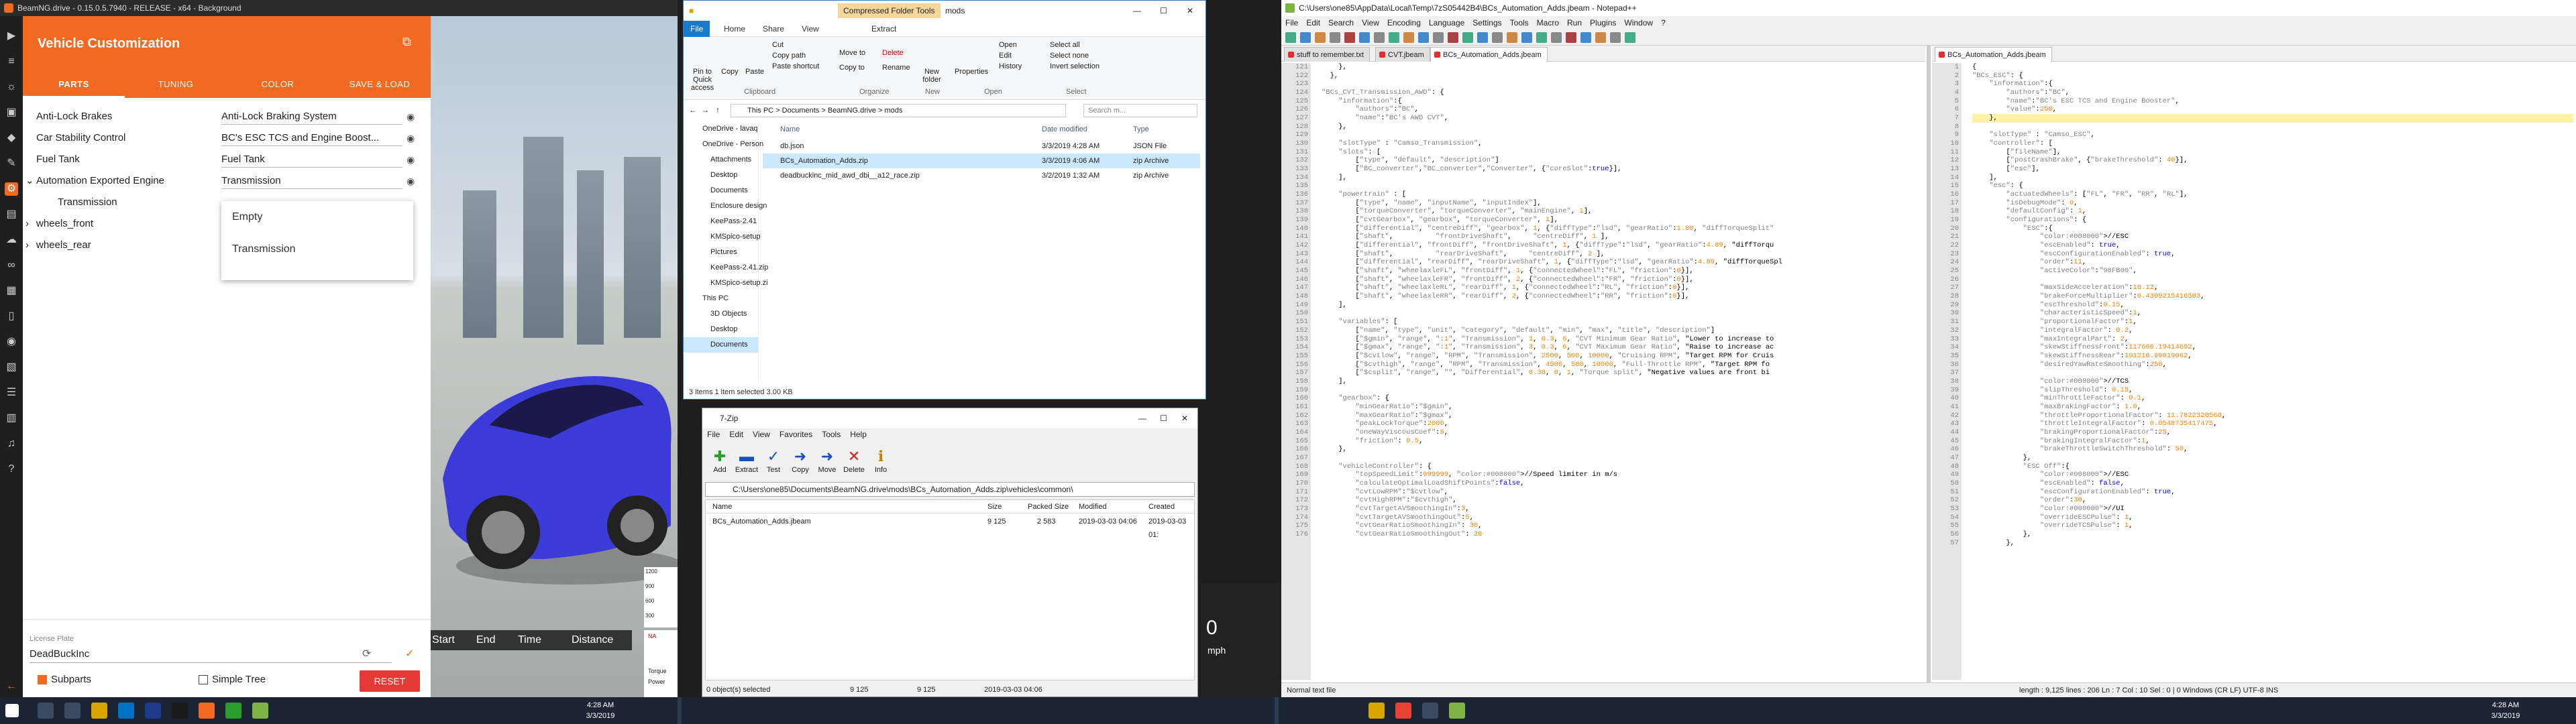 The height and width of the screenshot is (724, 2576). What do you see at coordinates (311, 115) in the screenshot?
I see `part-select: Anti-Lock Braking System` at bounding box center [311, 115].